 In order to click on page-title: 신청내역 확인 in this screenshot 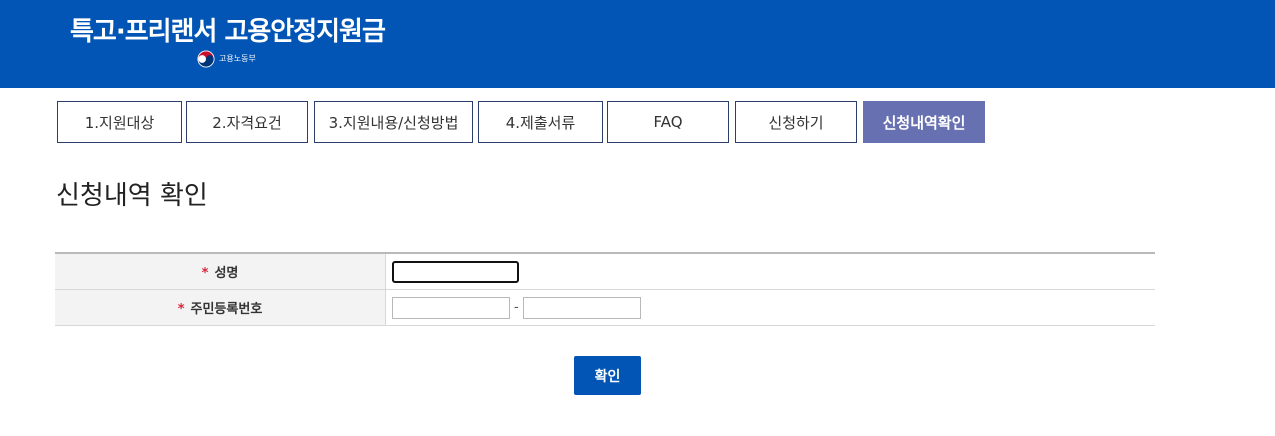, I will do `click(132, 196)`.